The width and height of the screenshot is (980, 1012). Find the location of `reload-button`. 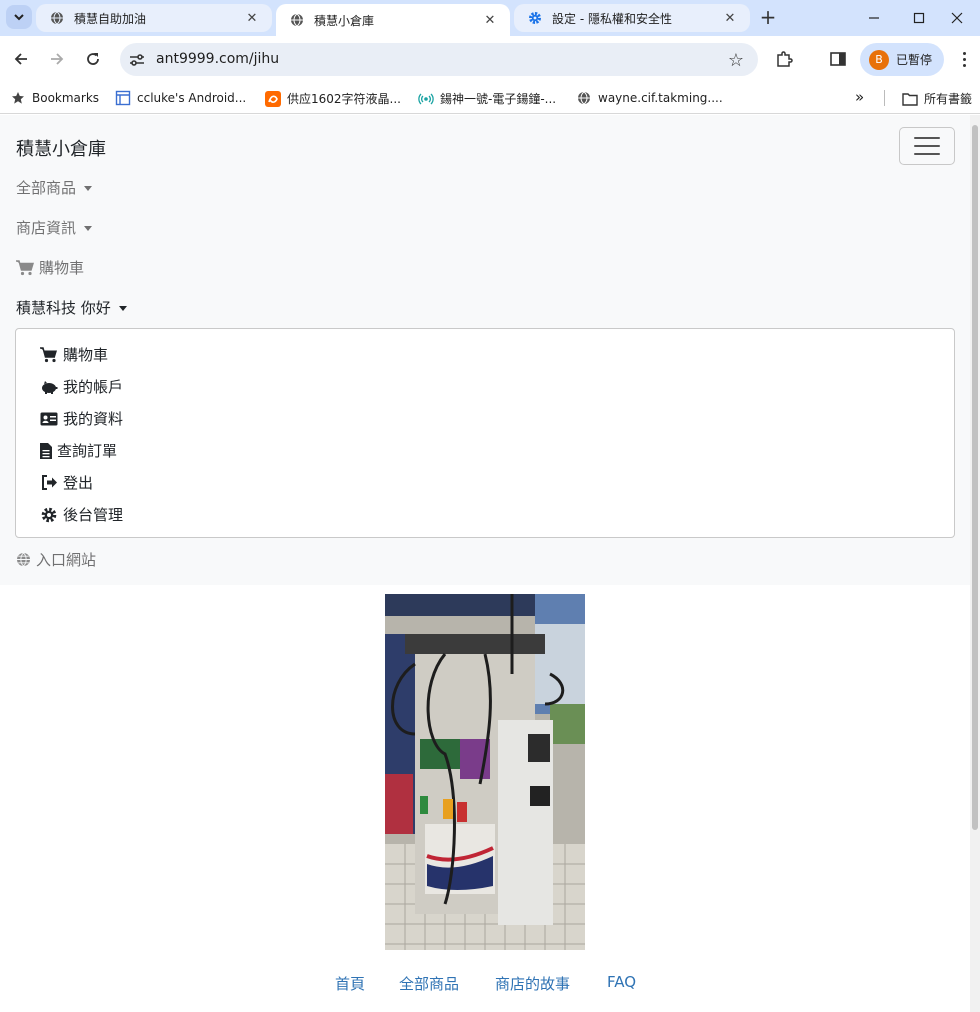

reload-button is located at coordinates (93, 59).